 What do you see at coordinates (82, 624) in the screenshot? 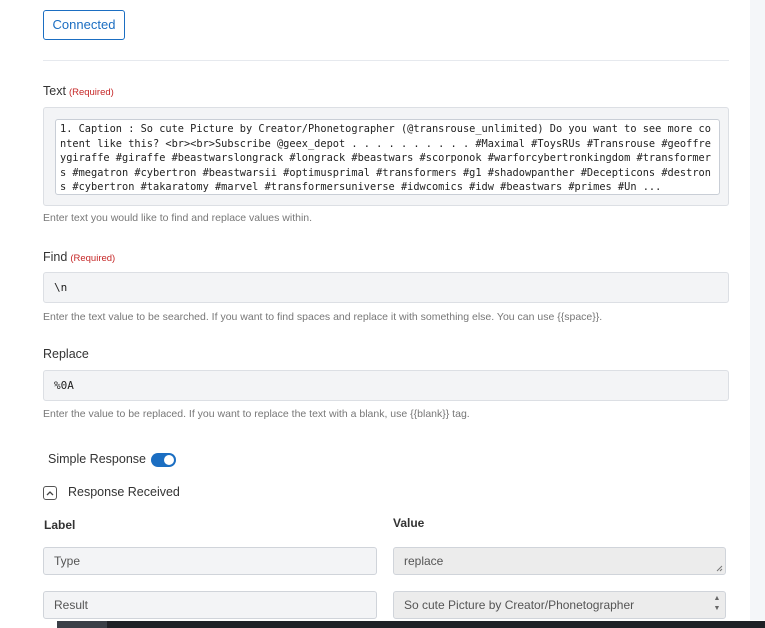
I see `taskbar-item` at bounding box center [82, 624].